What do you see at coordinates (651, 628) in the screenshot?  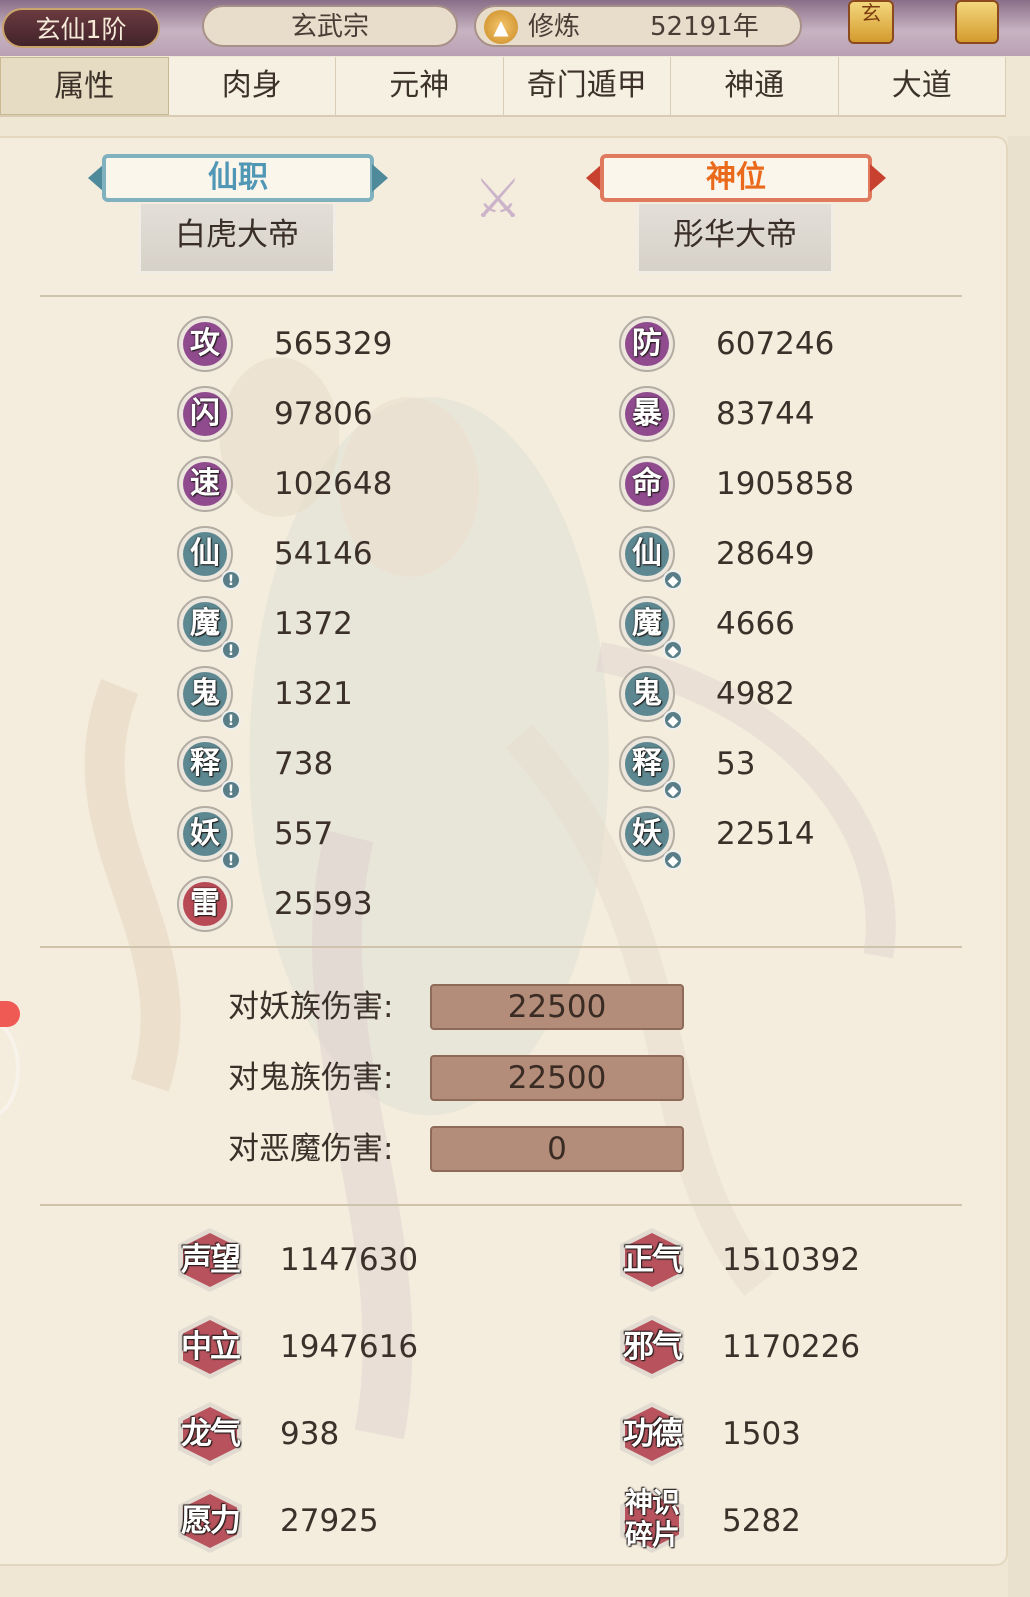 I see `demon-icon: 魔 ◆` at bounding box center [651, 628].